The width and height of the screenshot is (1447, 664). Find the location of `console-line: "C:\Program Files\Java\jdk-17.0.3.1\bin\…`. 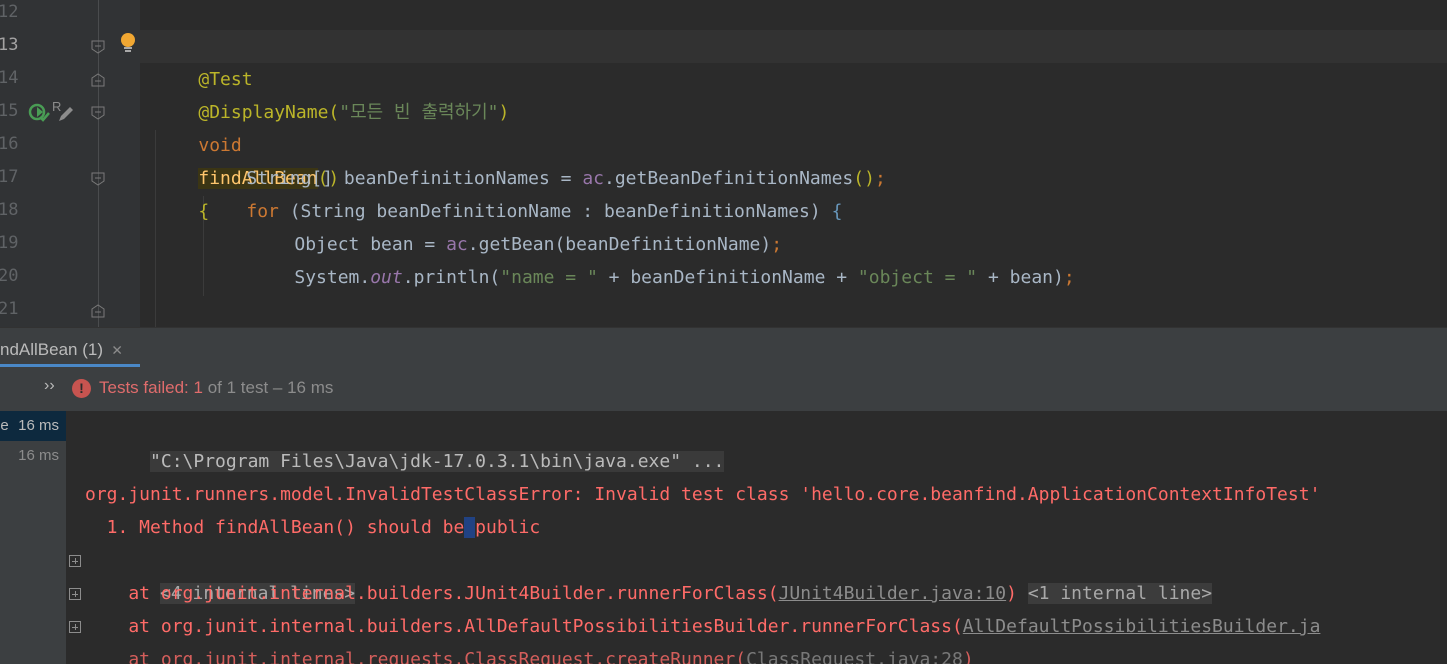

console-line: "C:\Program Files\Java\jdk-17.0.3.1\bin\… is located at coordinates (405, 442).